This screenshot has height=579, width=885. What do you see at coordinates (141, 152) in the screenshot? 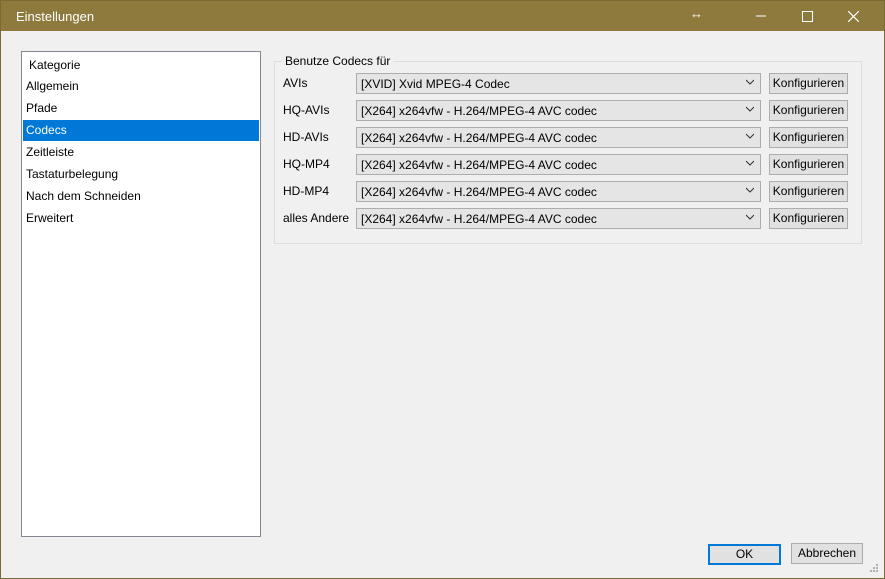
I see `category-item-zeitleiste: Zeitleiste` at bounding box center [141, 152].